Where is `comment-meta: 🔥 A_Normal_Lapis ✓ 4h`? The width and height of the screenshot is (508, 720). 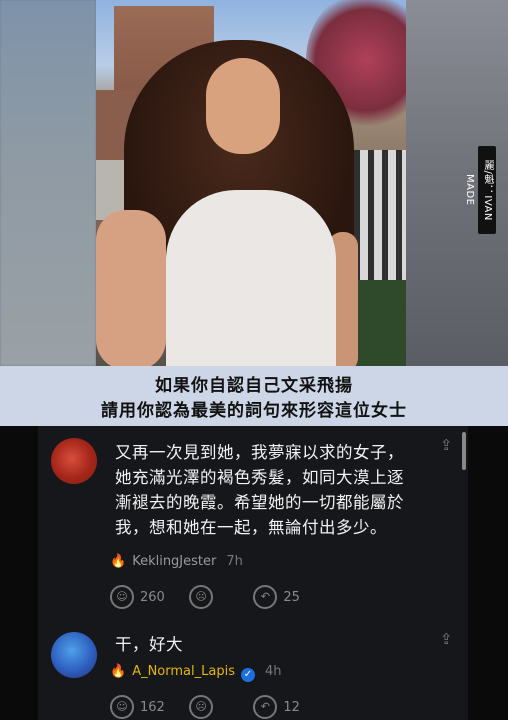
comment-meta: 🔥 A_Normal_Lapis ✓ 4h is located at coordinates (195, 673).